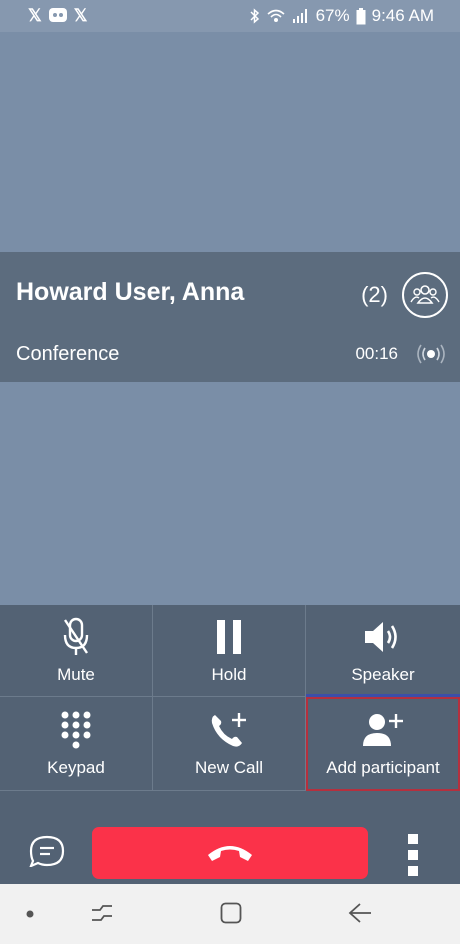 The image size is (460, 944). I want to click on more-options-button, so click(413, 855).